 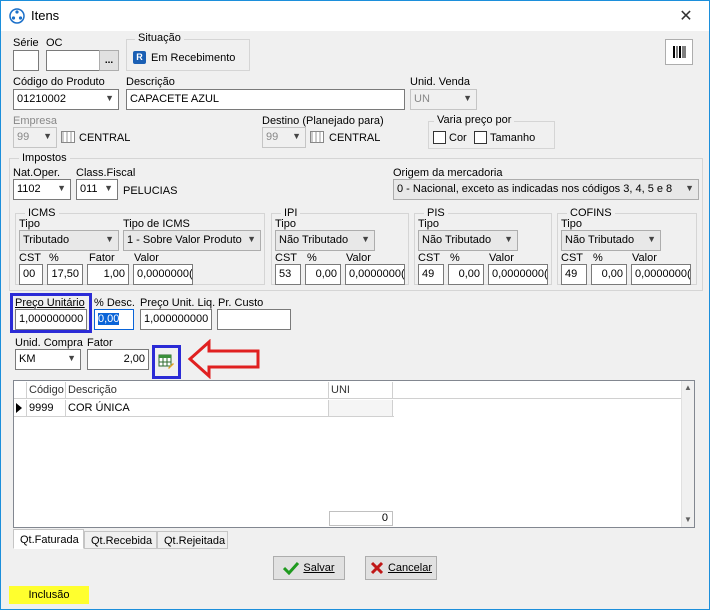 What do you see at coordinates (26, 60) in the screenshot?
I see `serie-input` at bounding box center [26, 60].